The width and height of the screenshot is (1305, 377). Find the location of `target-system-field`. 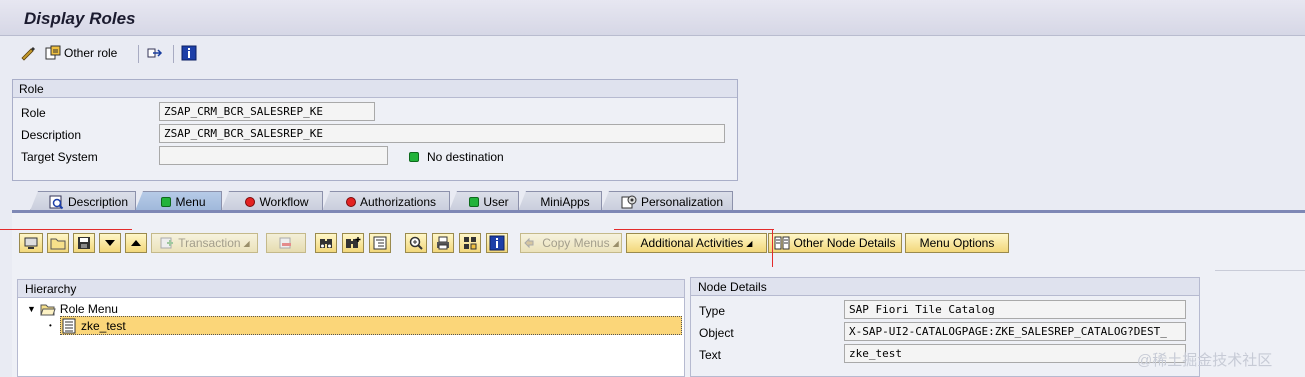

target-system-field is located at coordinates (273, 155).